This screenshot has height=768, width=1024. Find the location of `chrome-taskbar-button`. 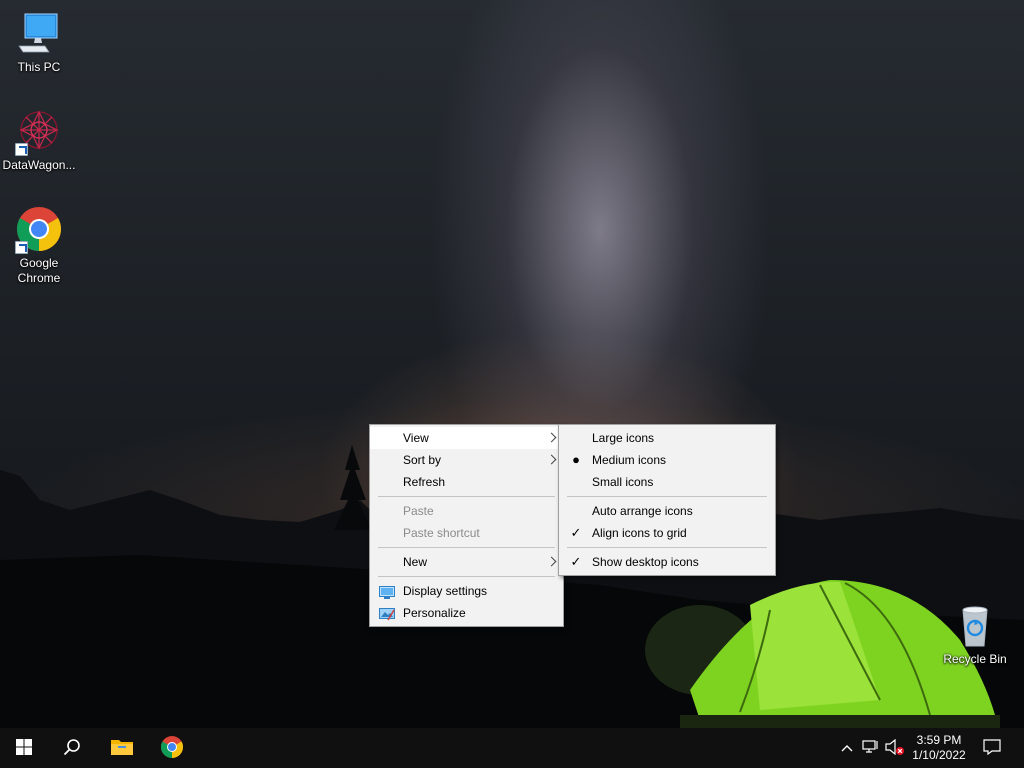

chrome-taskbar-button is located at coordinates (172, 748).